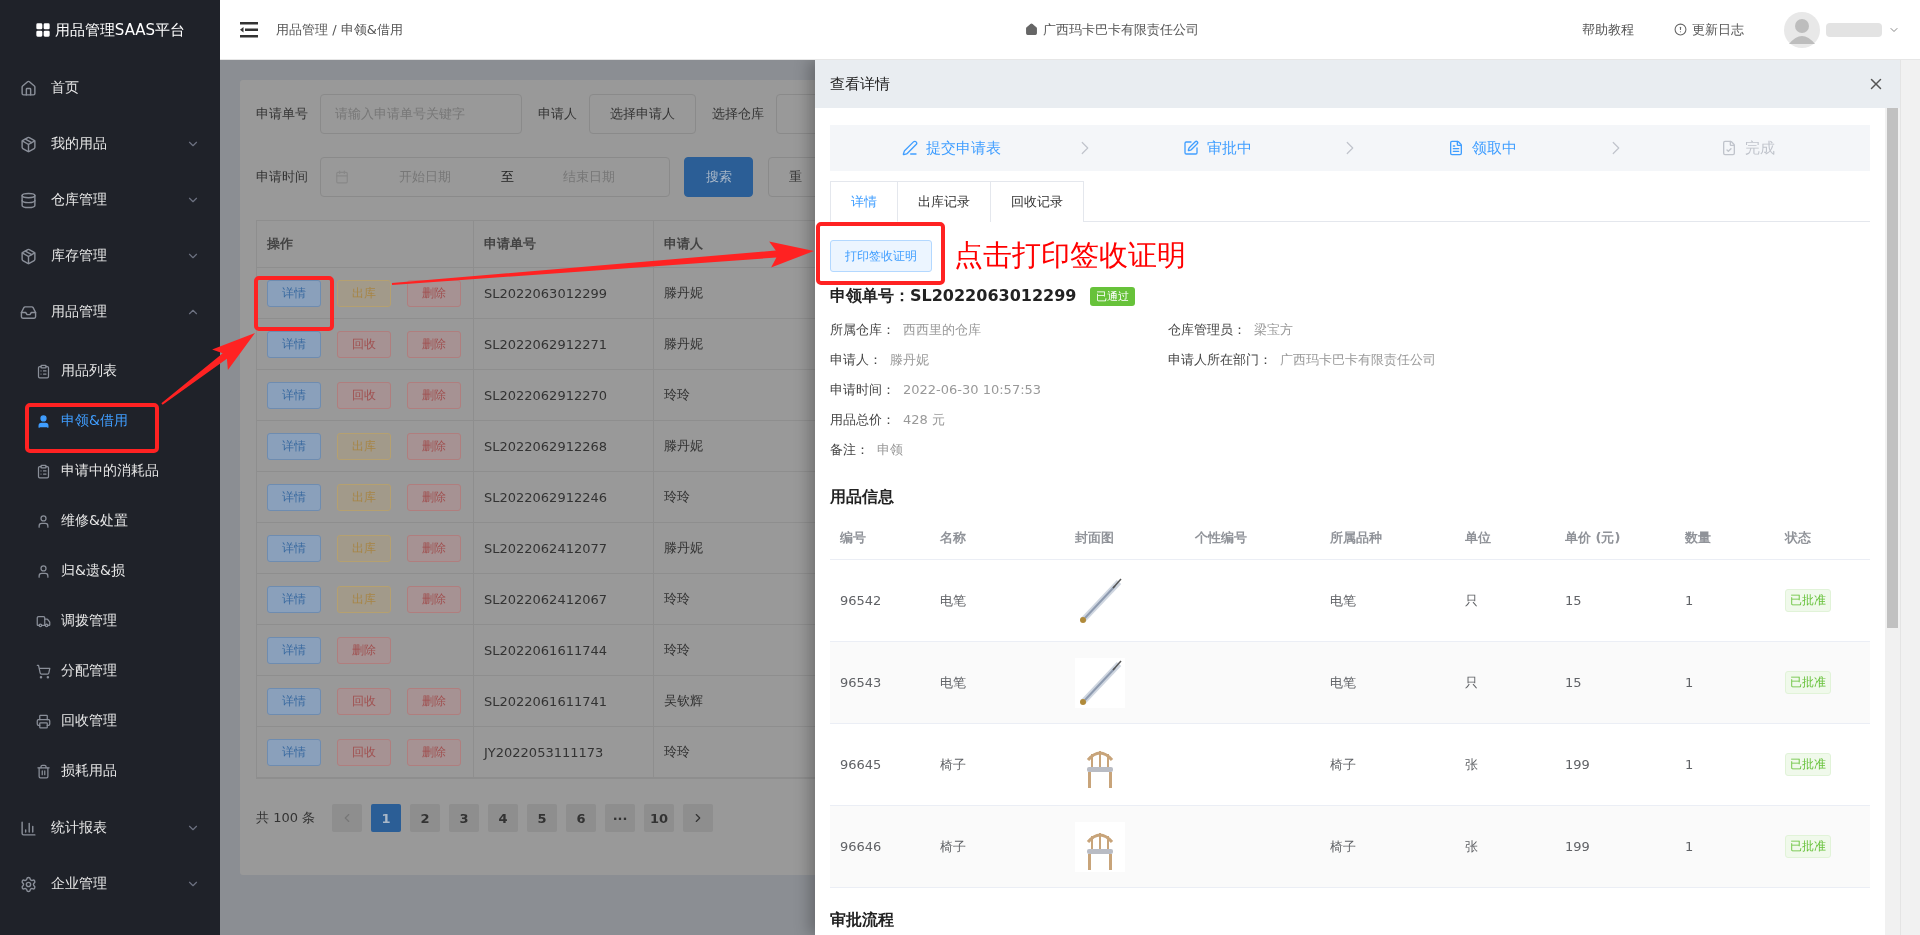  I want to click on column-header: 单价 (元), so click(1593, 537).